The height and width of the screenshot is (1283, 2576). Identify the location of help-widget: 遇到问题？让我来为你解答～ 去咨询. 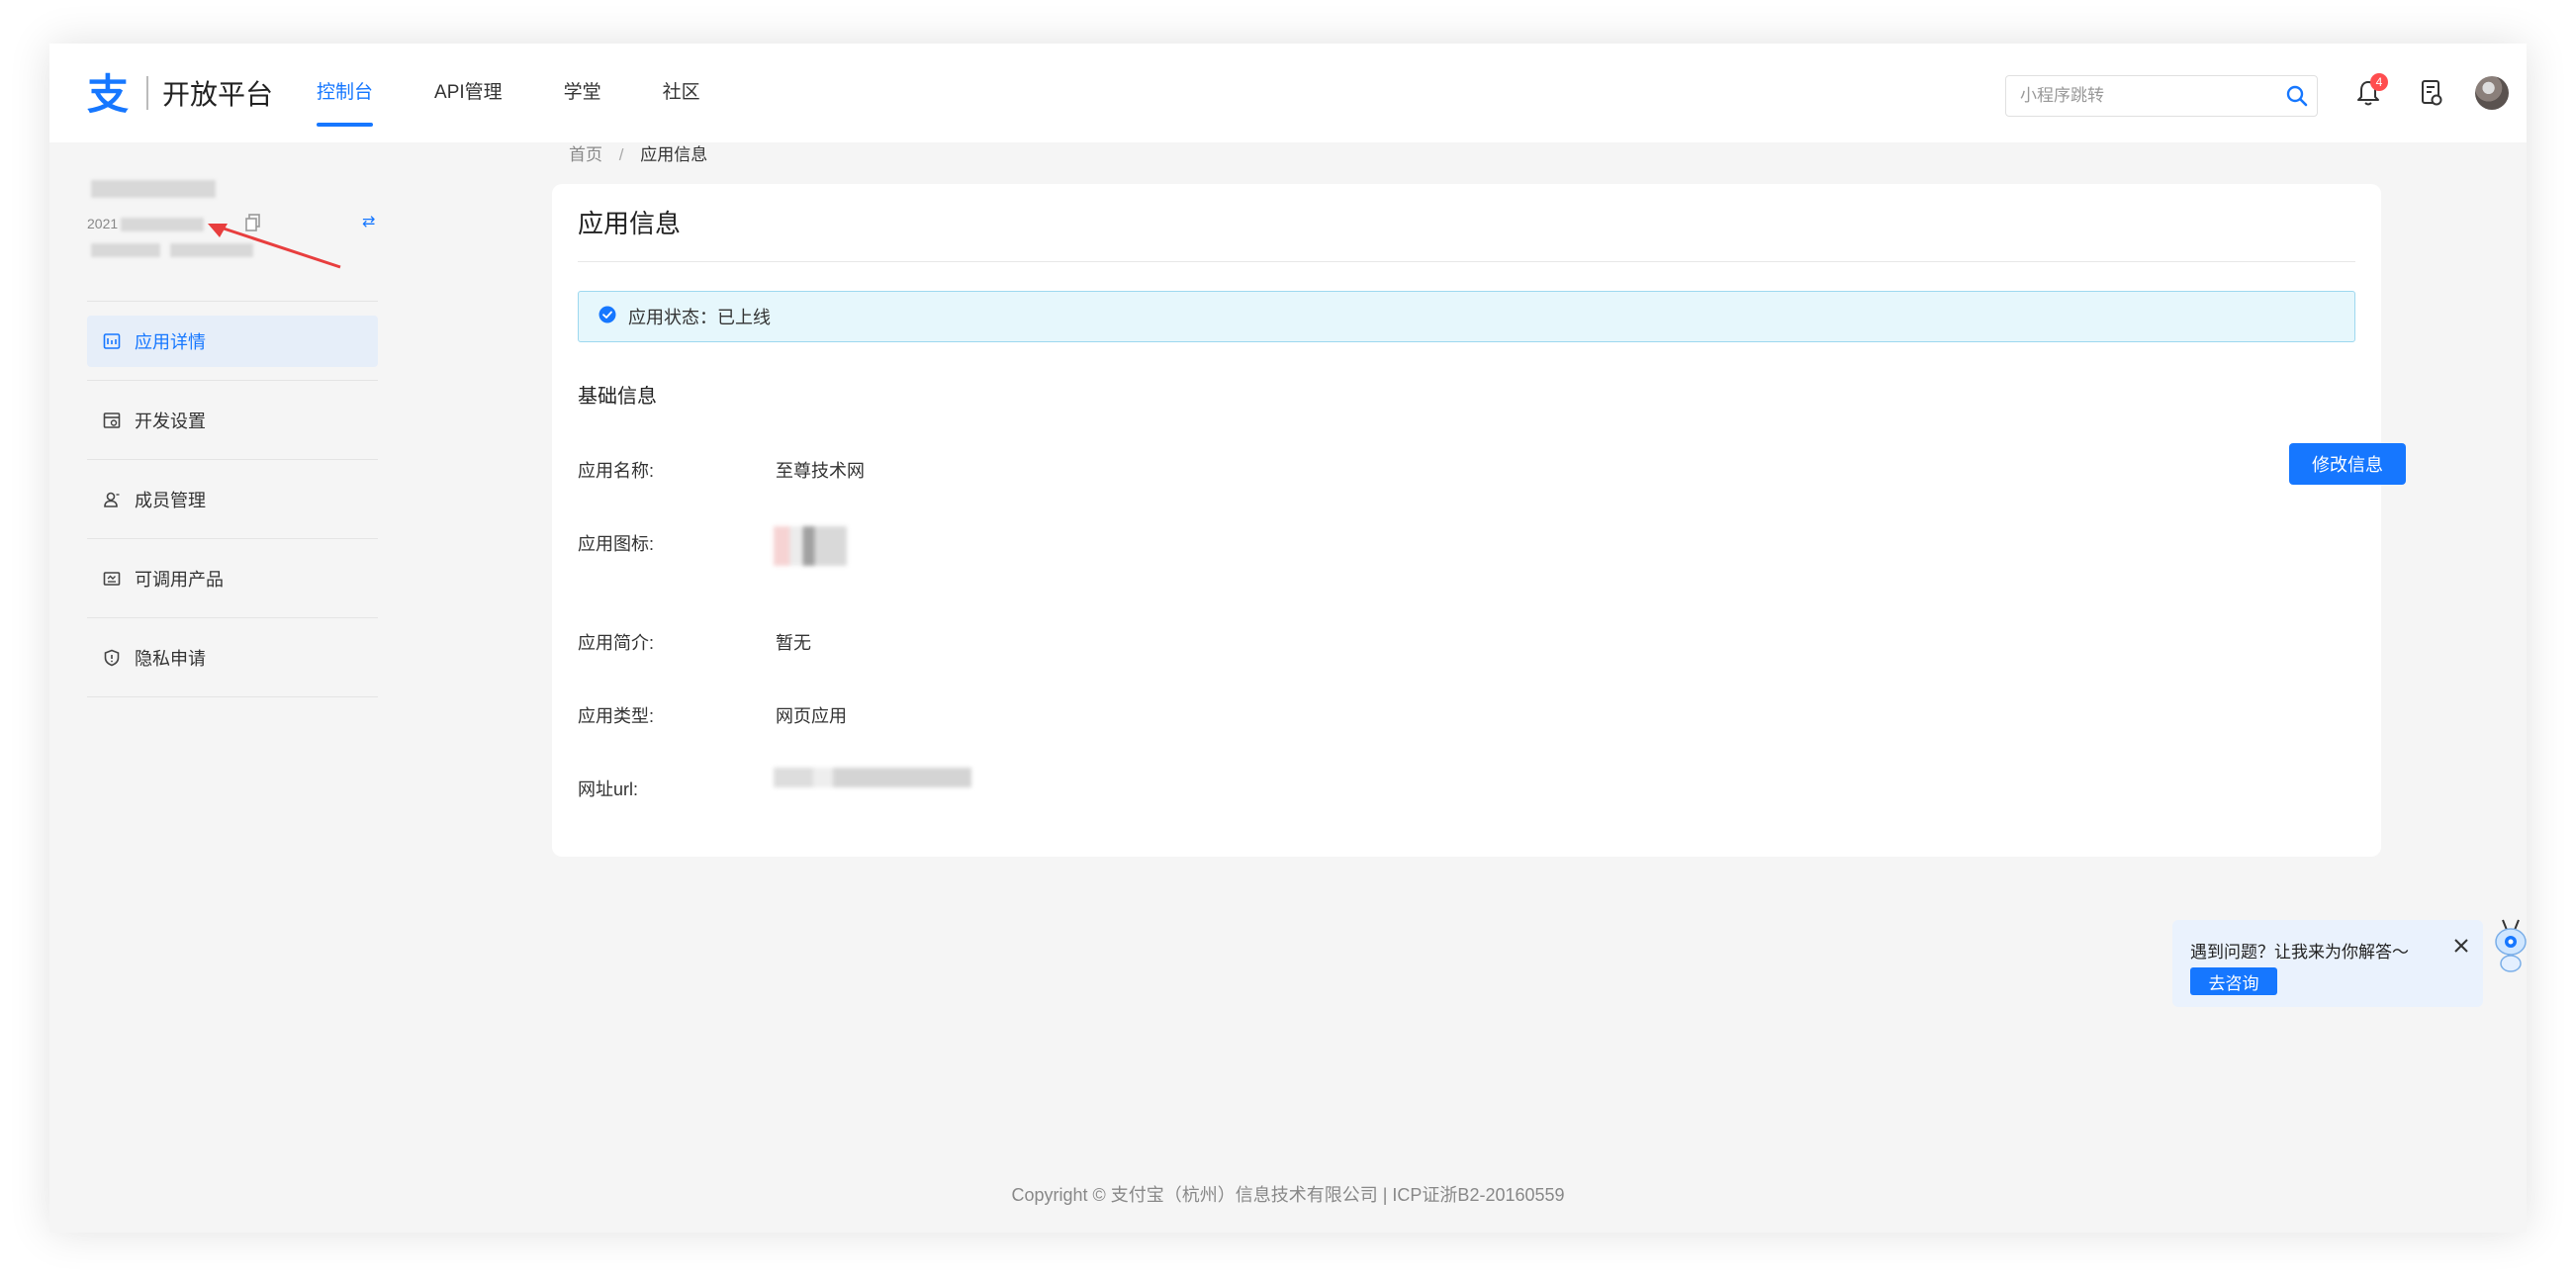
(2328, 963).